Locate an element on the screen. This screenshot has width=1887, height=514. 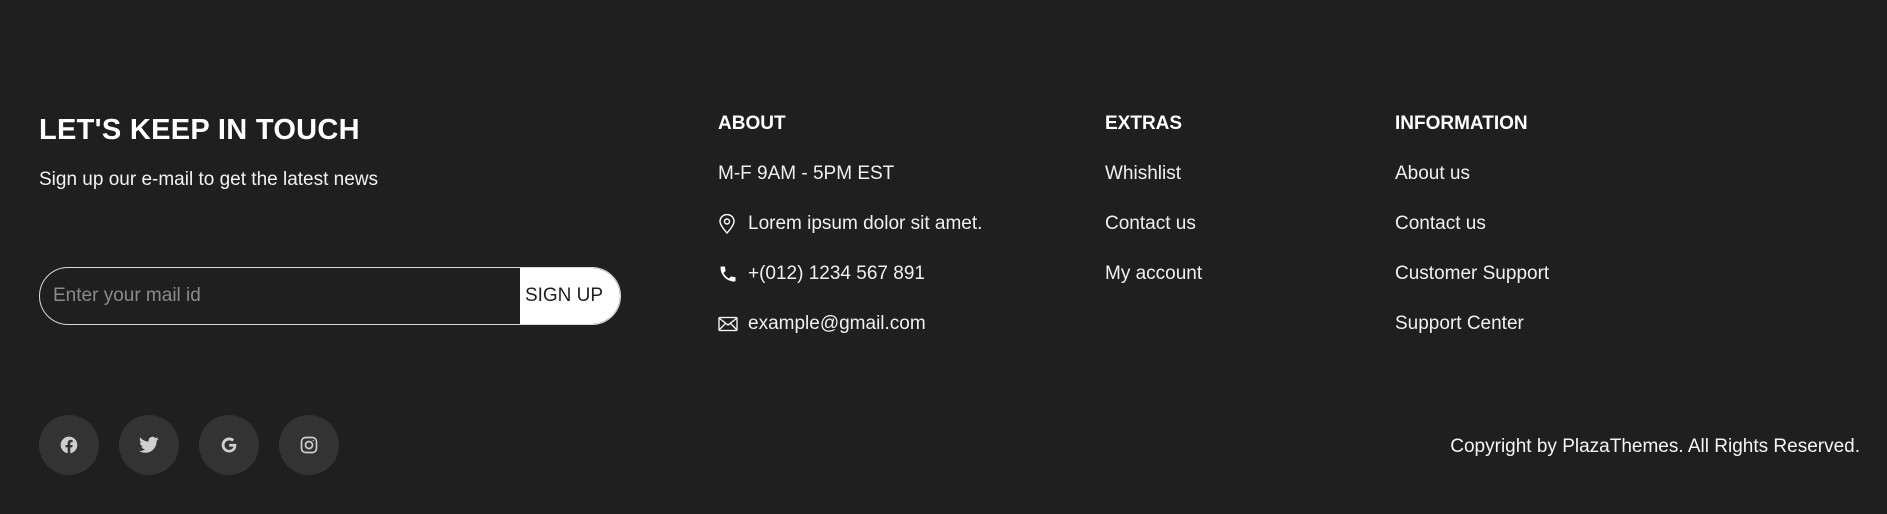
location-pin-icon is located at coordinates (733, 224).